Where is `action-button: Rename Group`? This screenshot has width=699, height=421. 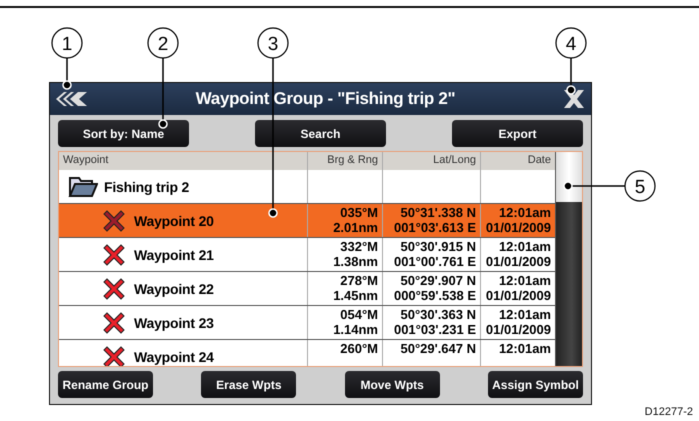
action-button: Rename Group is located at coordinates (105, 384).